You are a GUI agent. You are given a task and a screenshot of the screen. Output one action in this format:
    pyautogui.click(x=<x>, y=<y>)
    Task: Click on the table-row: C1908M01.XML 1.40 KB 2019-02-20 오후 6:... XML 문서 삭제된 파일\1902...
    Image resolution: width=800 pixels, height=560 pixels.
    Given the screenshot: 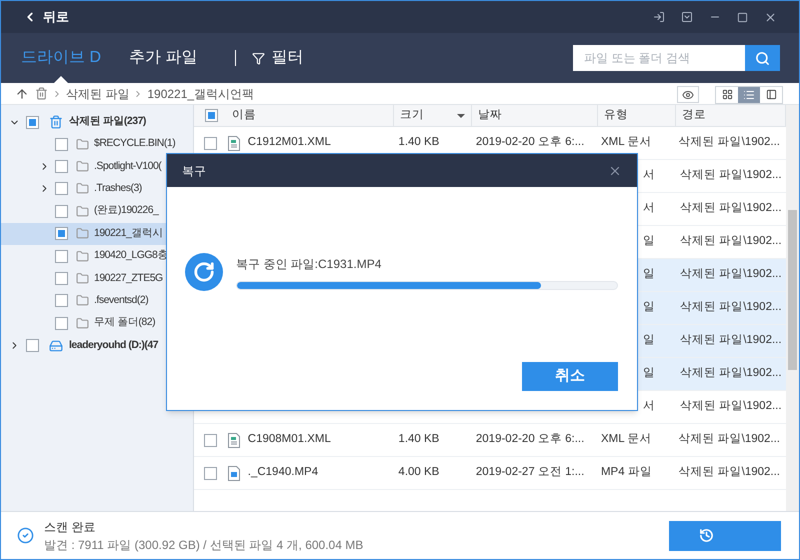 What is the action you would take?
    pyautogui.click(x=490, y=440)
    